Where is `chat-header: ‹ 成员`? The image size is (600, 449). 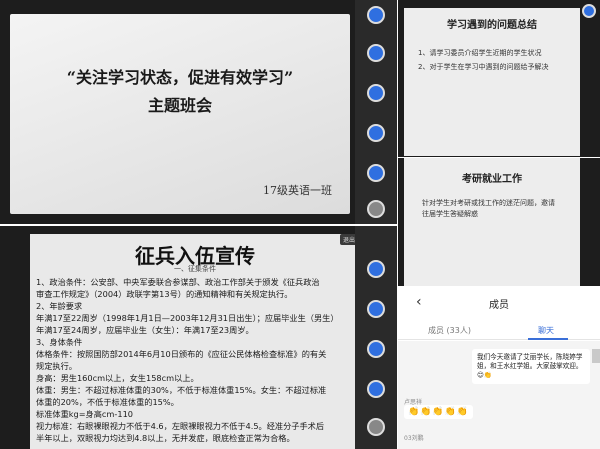
chat-header: ‹ 成员 is located at coordinates (499, 301).